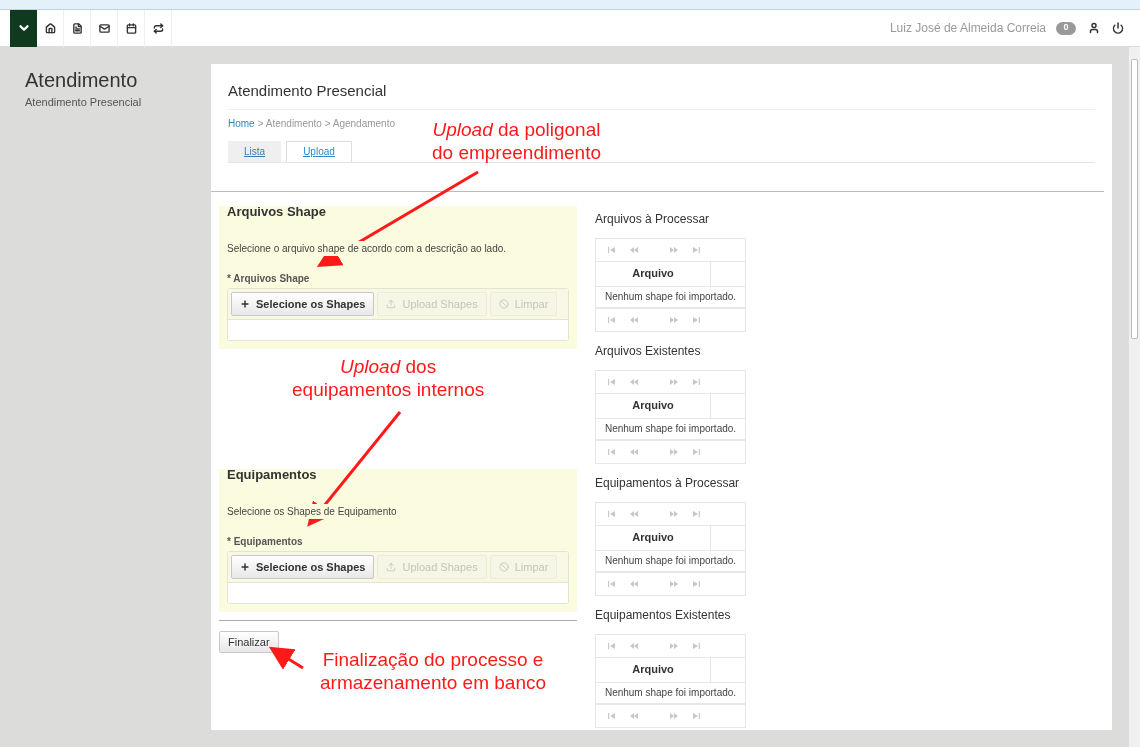  I want to click on user-name: Luiz José de Almeida Correia, so click(967, 28).